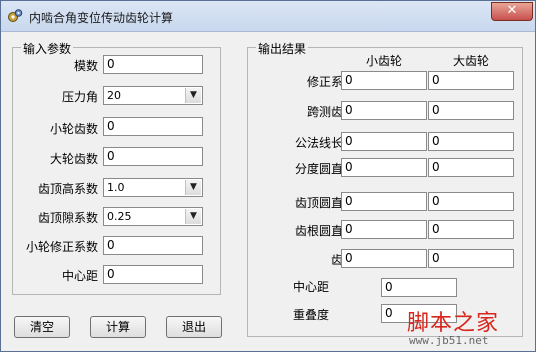 The width and height of the screenshot is (536, 352). I want to click on column-header-large: 大齿轮, so click(470, 61).